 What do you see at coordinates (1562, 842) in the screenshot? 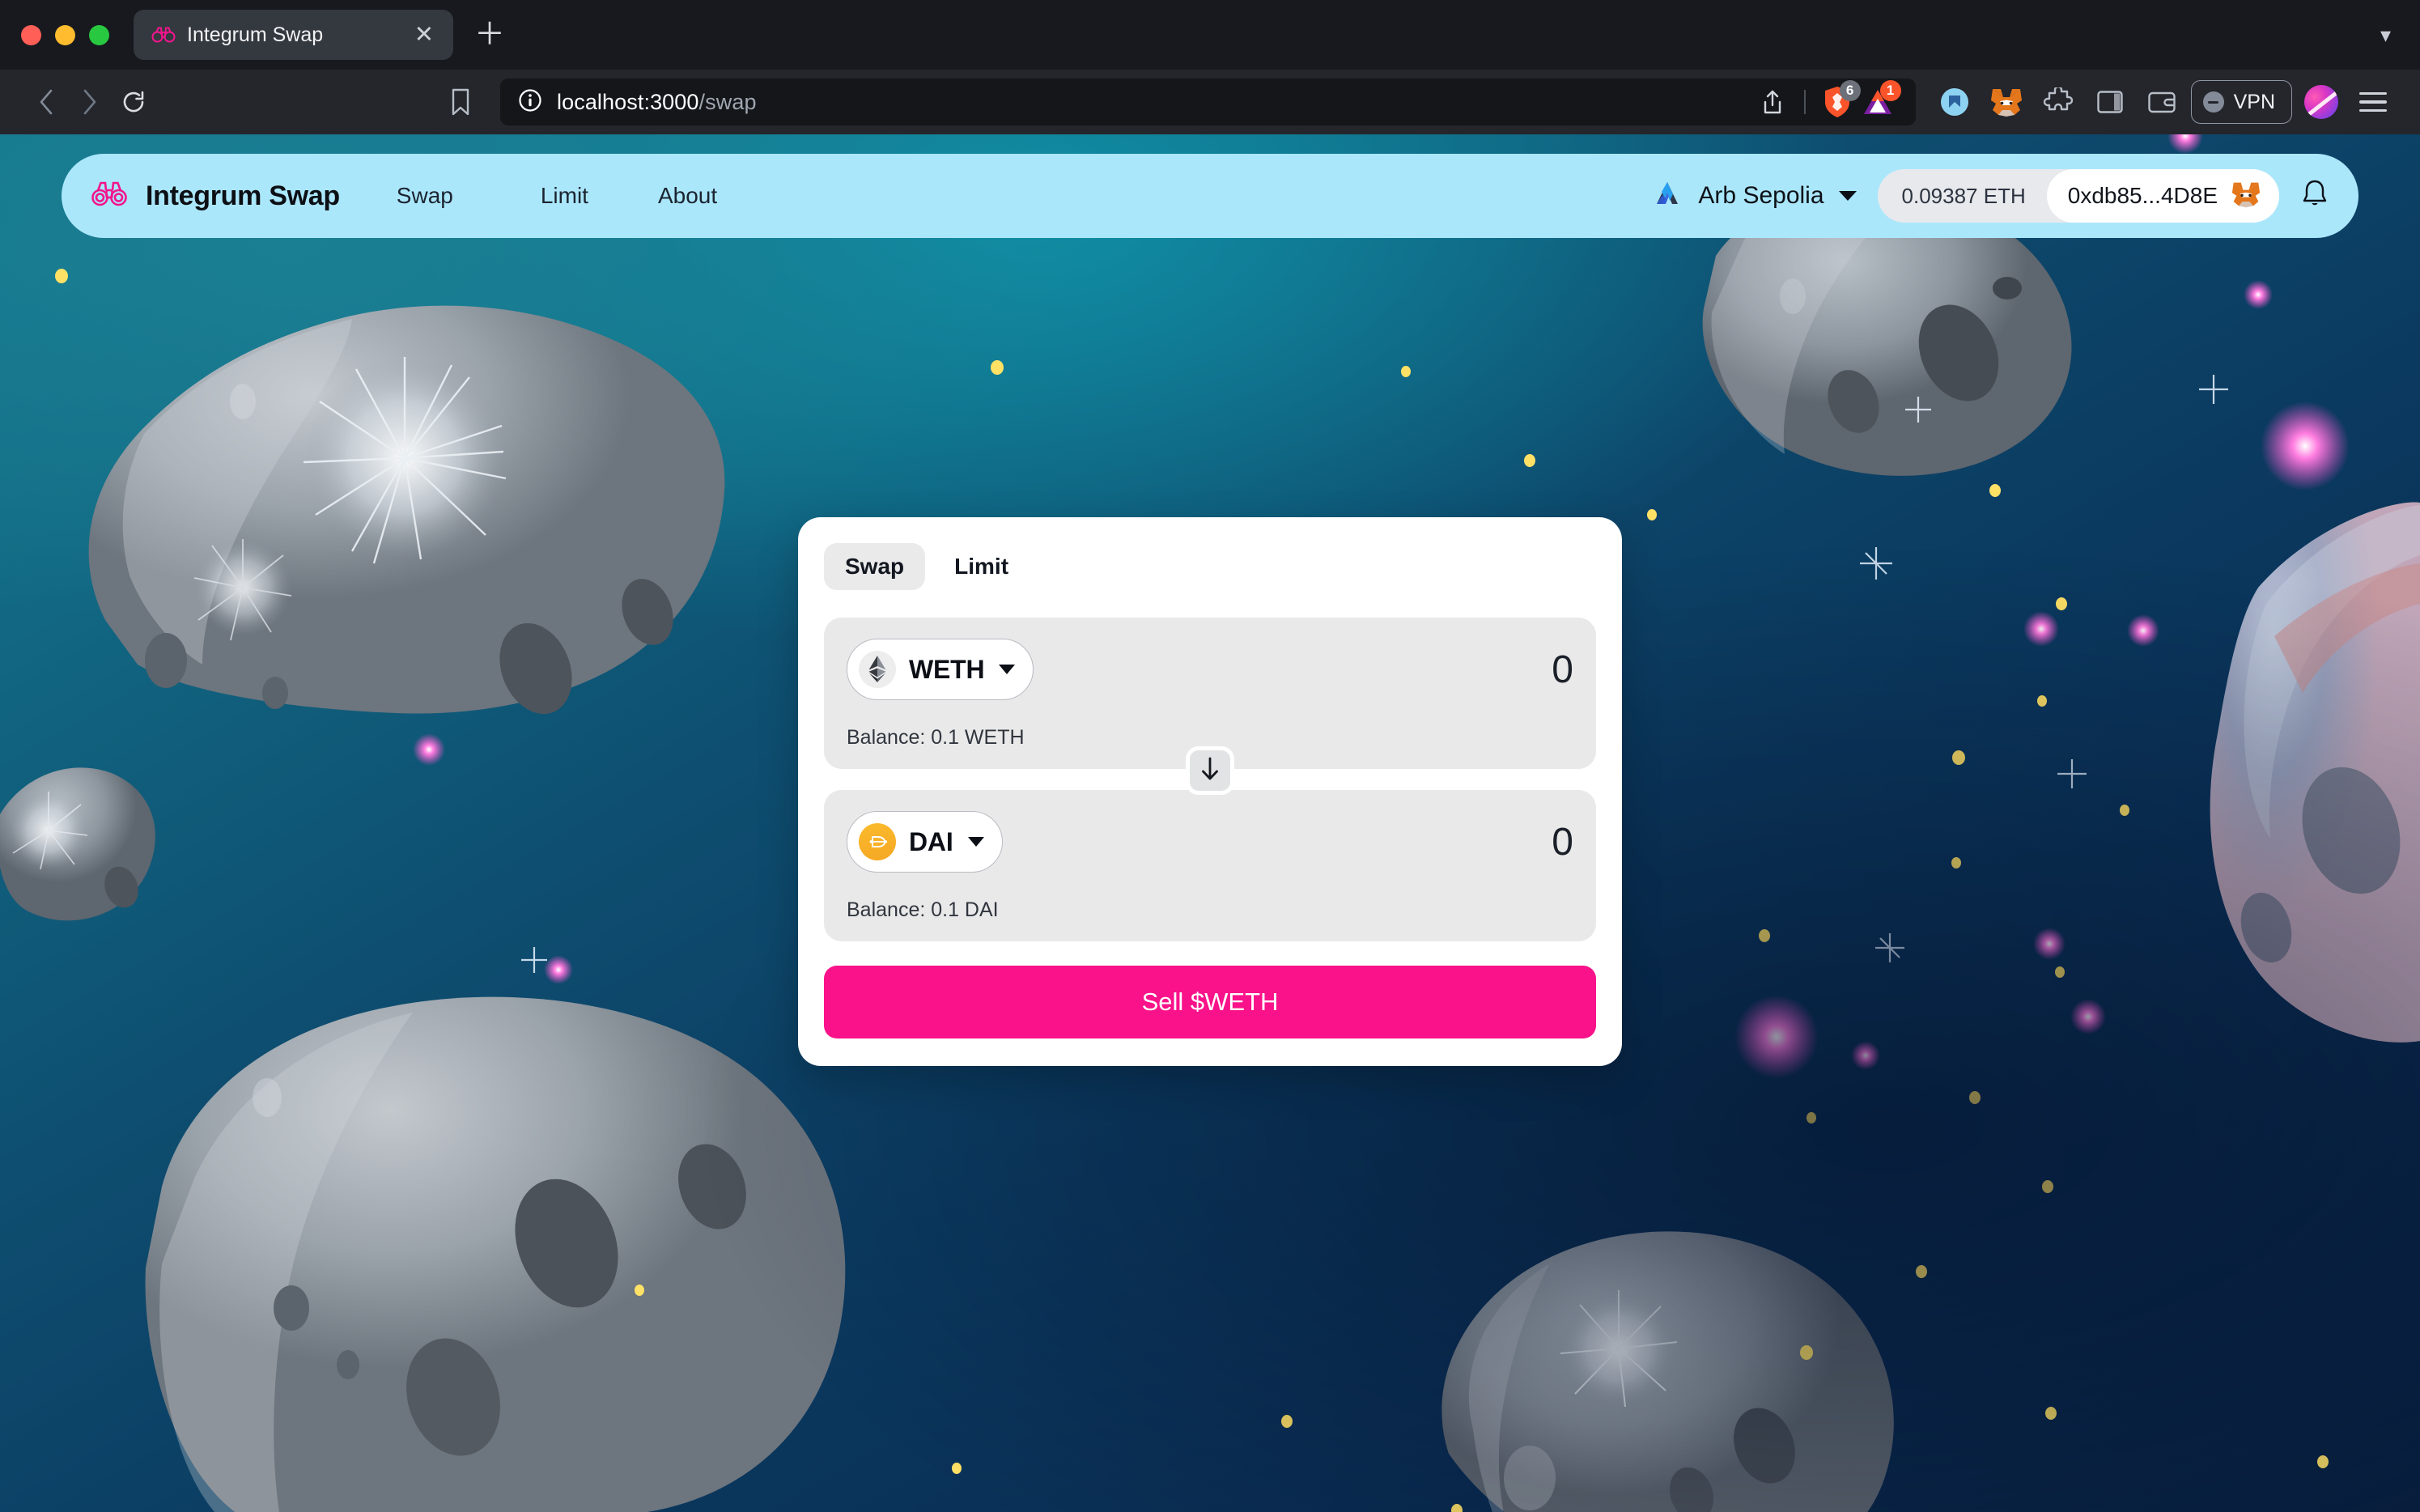
I see `buy-amount-input: 0` at bounding box center [1562, 842].